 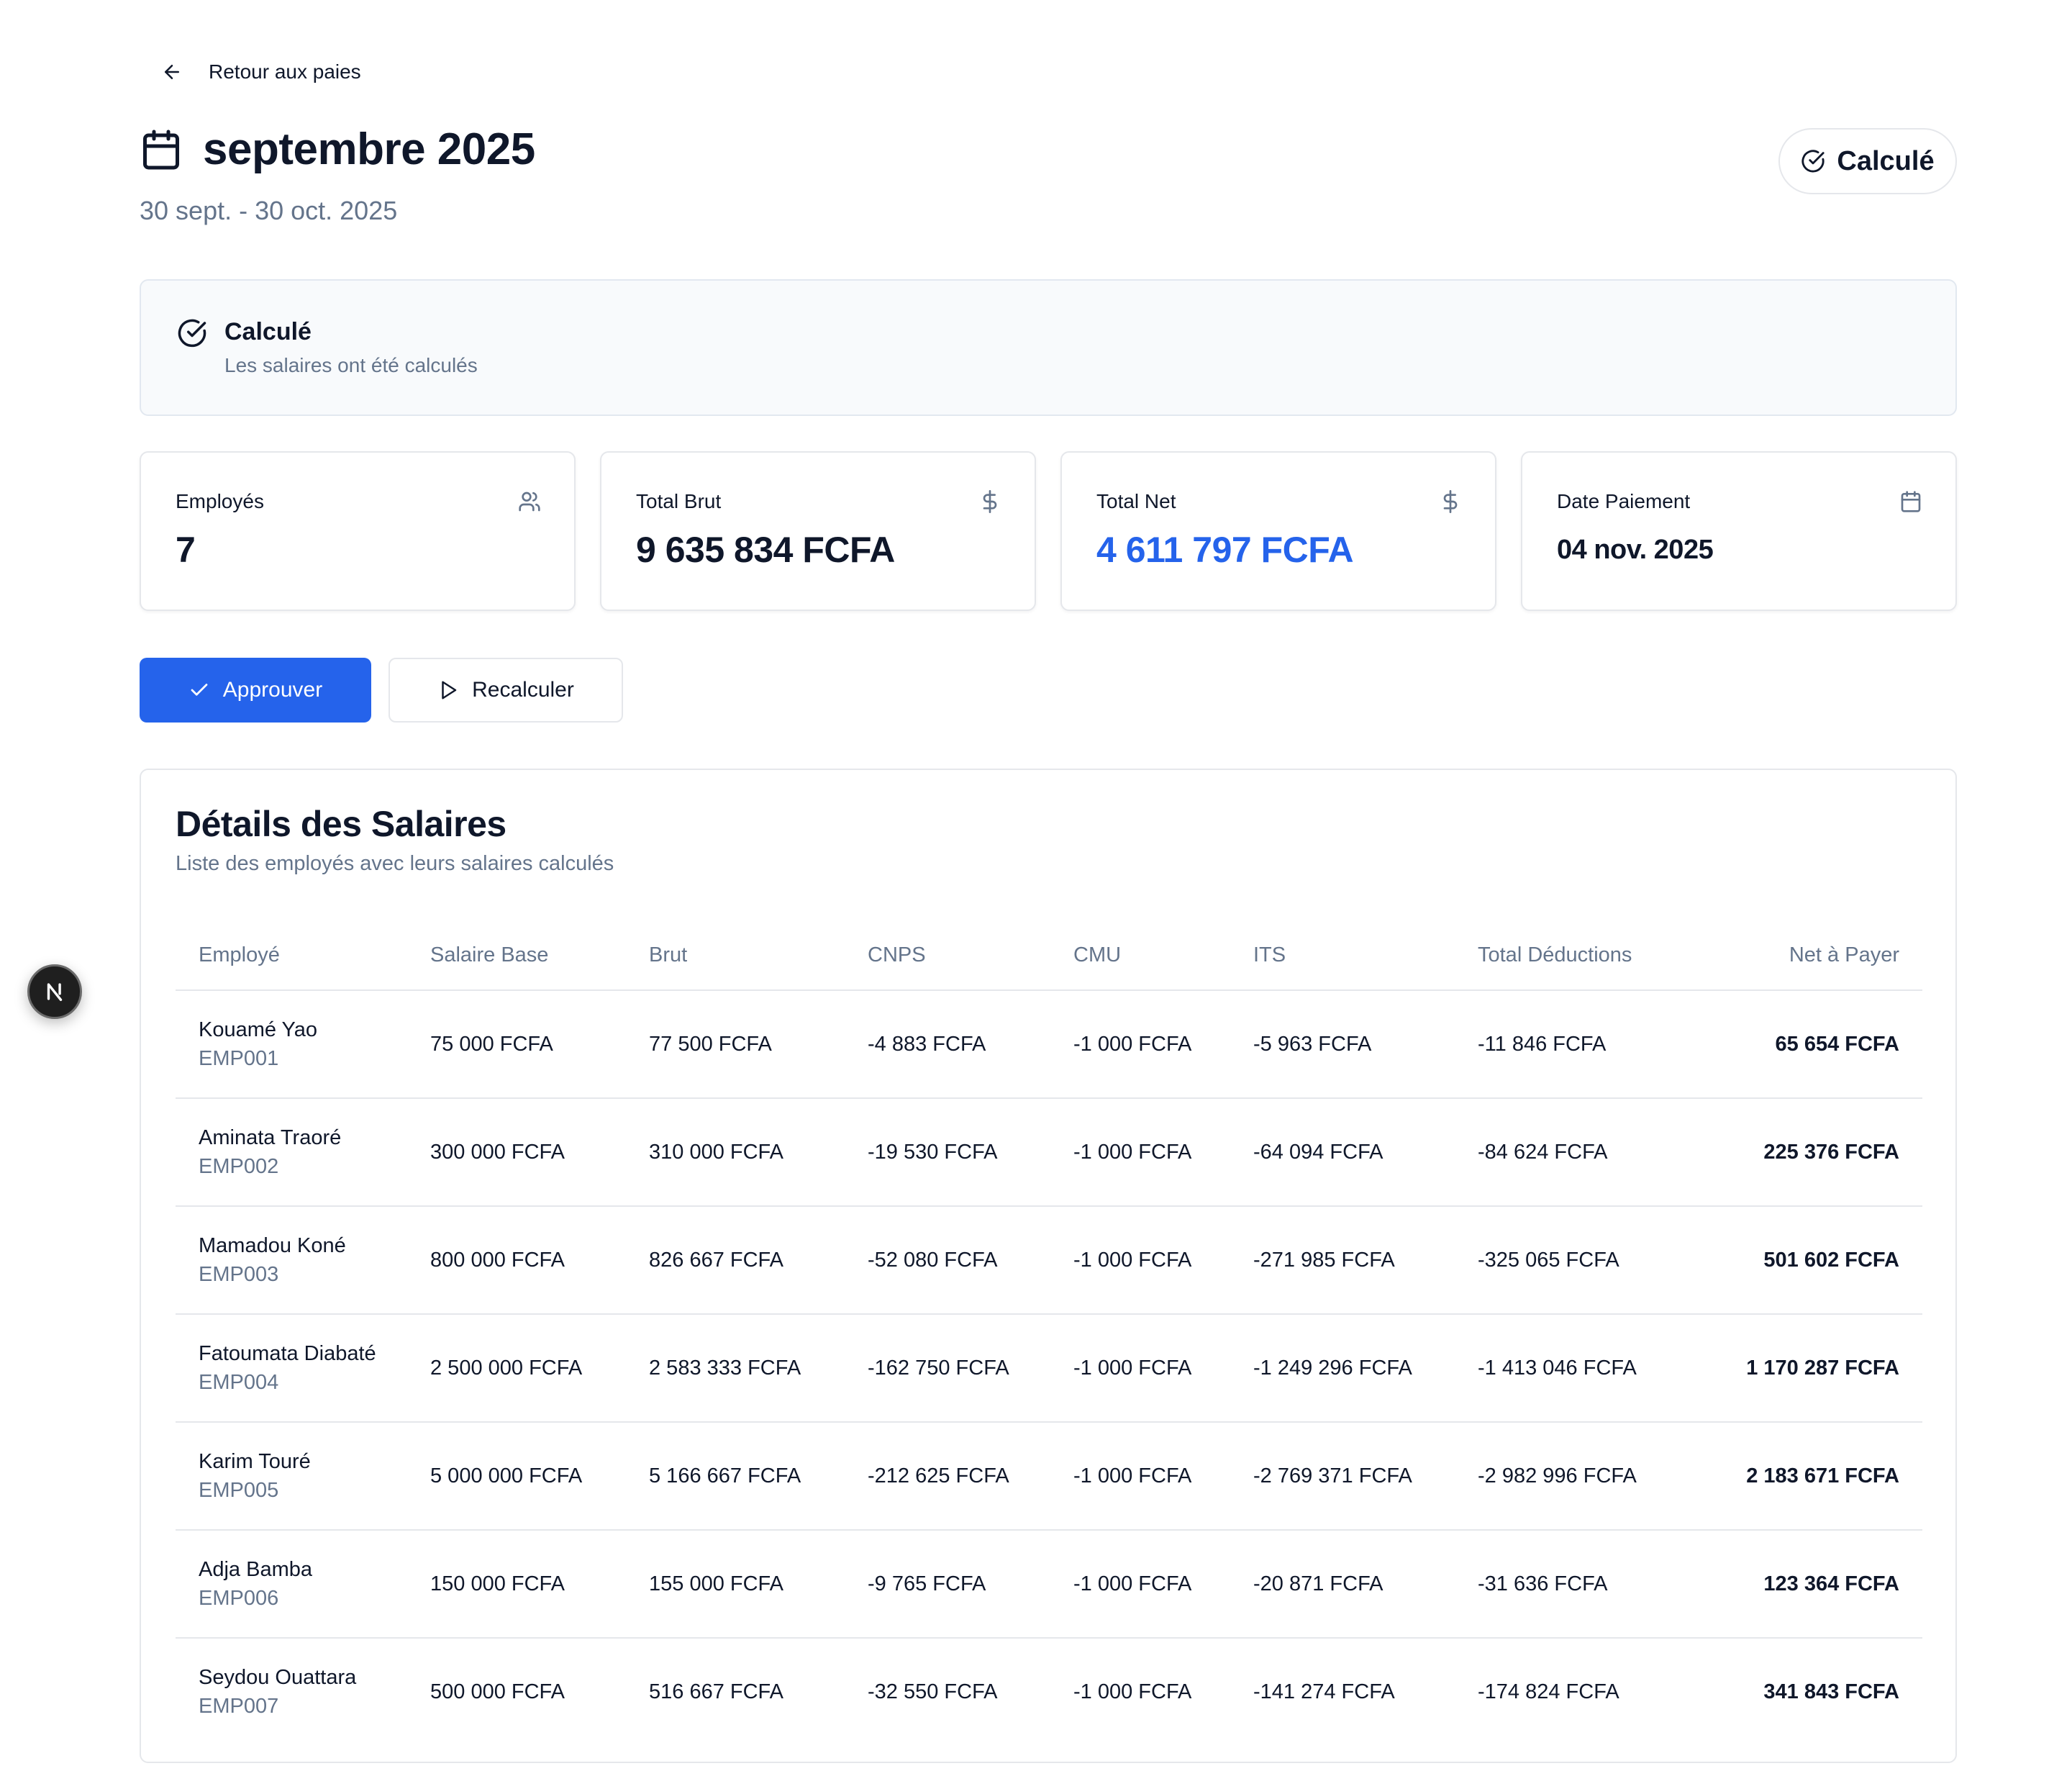 What do you see at coordinates (933, 1691) in the screenshot?
I see `cnps-cell: -32 550 FCFA` at bounding box center [933, 1691].